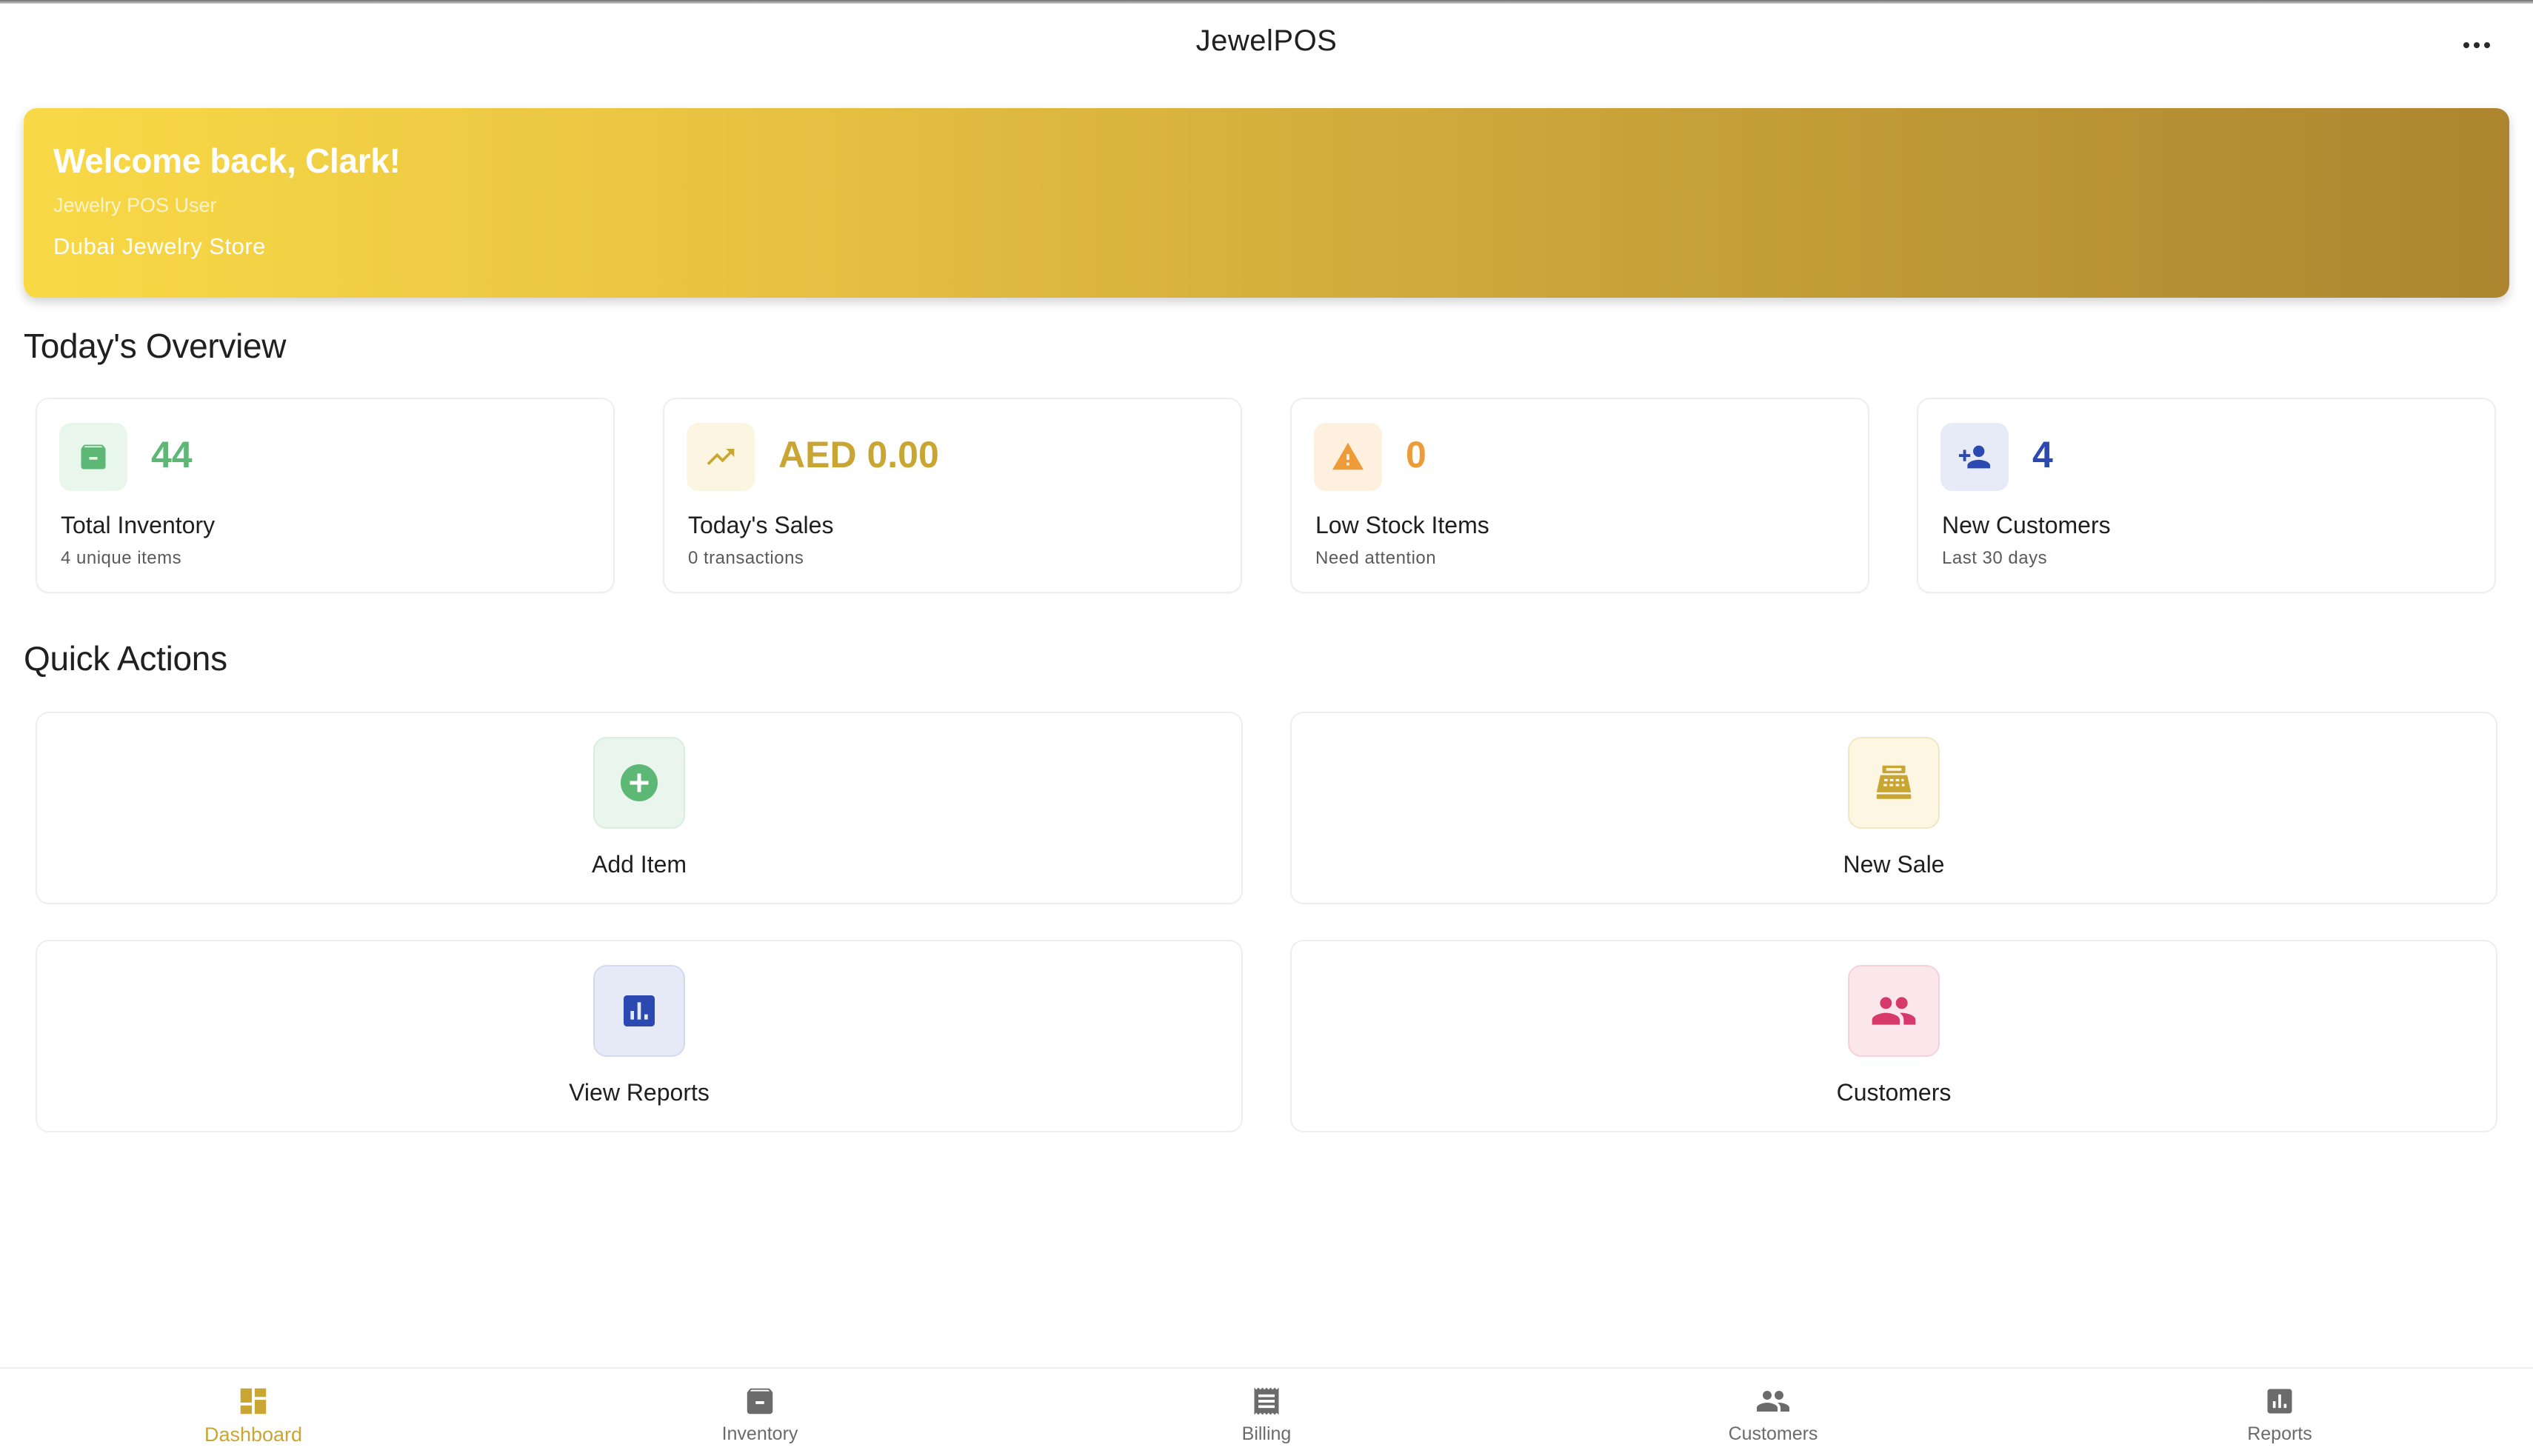 The height and width of the screenshot is (1456, 2533). Describe the element at coordinates (253, 1401) in the screenshot. I see `dashboard-icon` at that location.